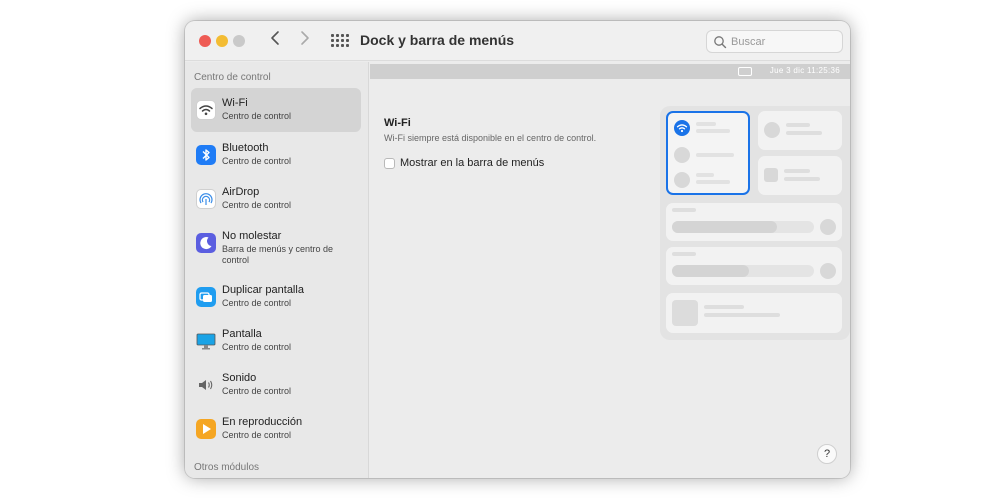 Image resolution: width=1000 pixels, height=500 pixels. Describe the element at coordinates (239, 41) in the screenshot. I see `zoom-window-button` at that location.